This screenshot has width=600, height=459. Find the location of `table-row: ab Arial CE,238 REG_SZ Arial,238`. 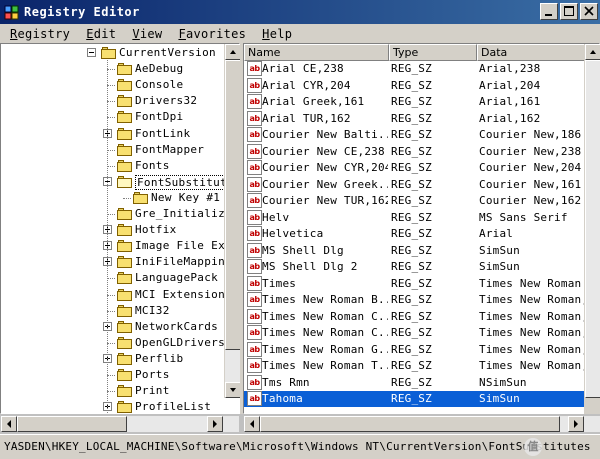

table-row: ab Arial CE,238 REG_SZ Arial,238 is located at coordinates (421, 69).